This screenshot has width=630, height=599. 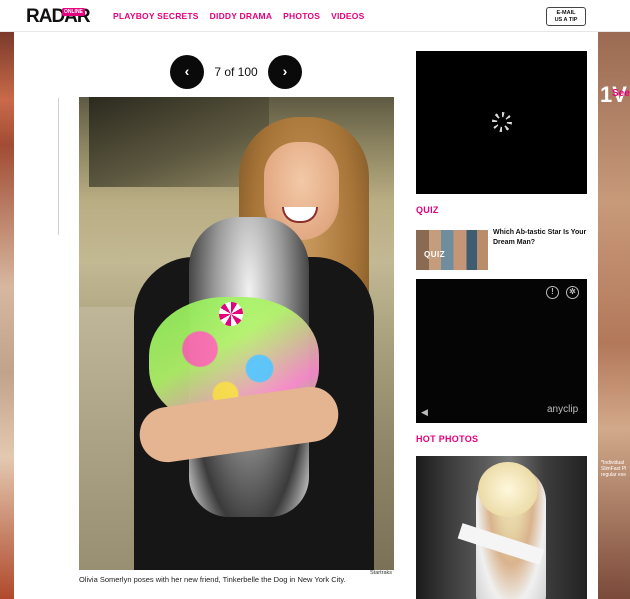 What do you see at coordinates (572, 292) in the screenshot?
I see `gear-icon: ✲` at bounding box center [572, 292].